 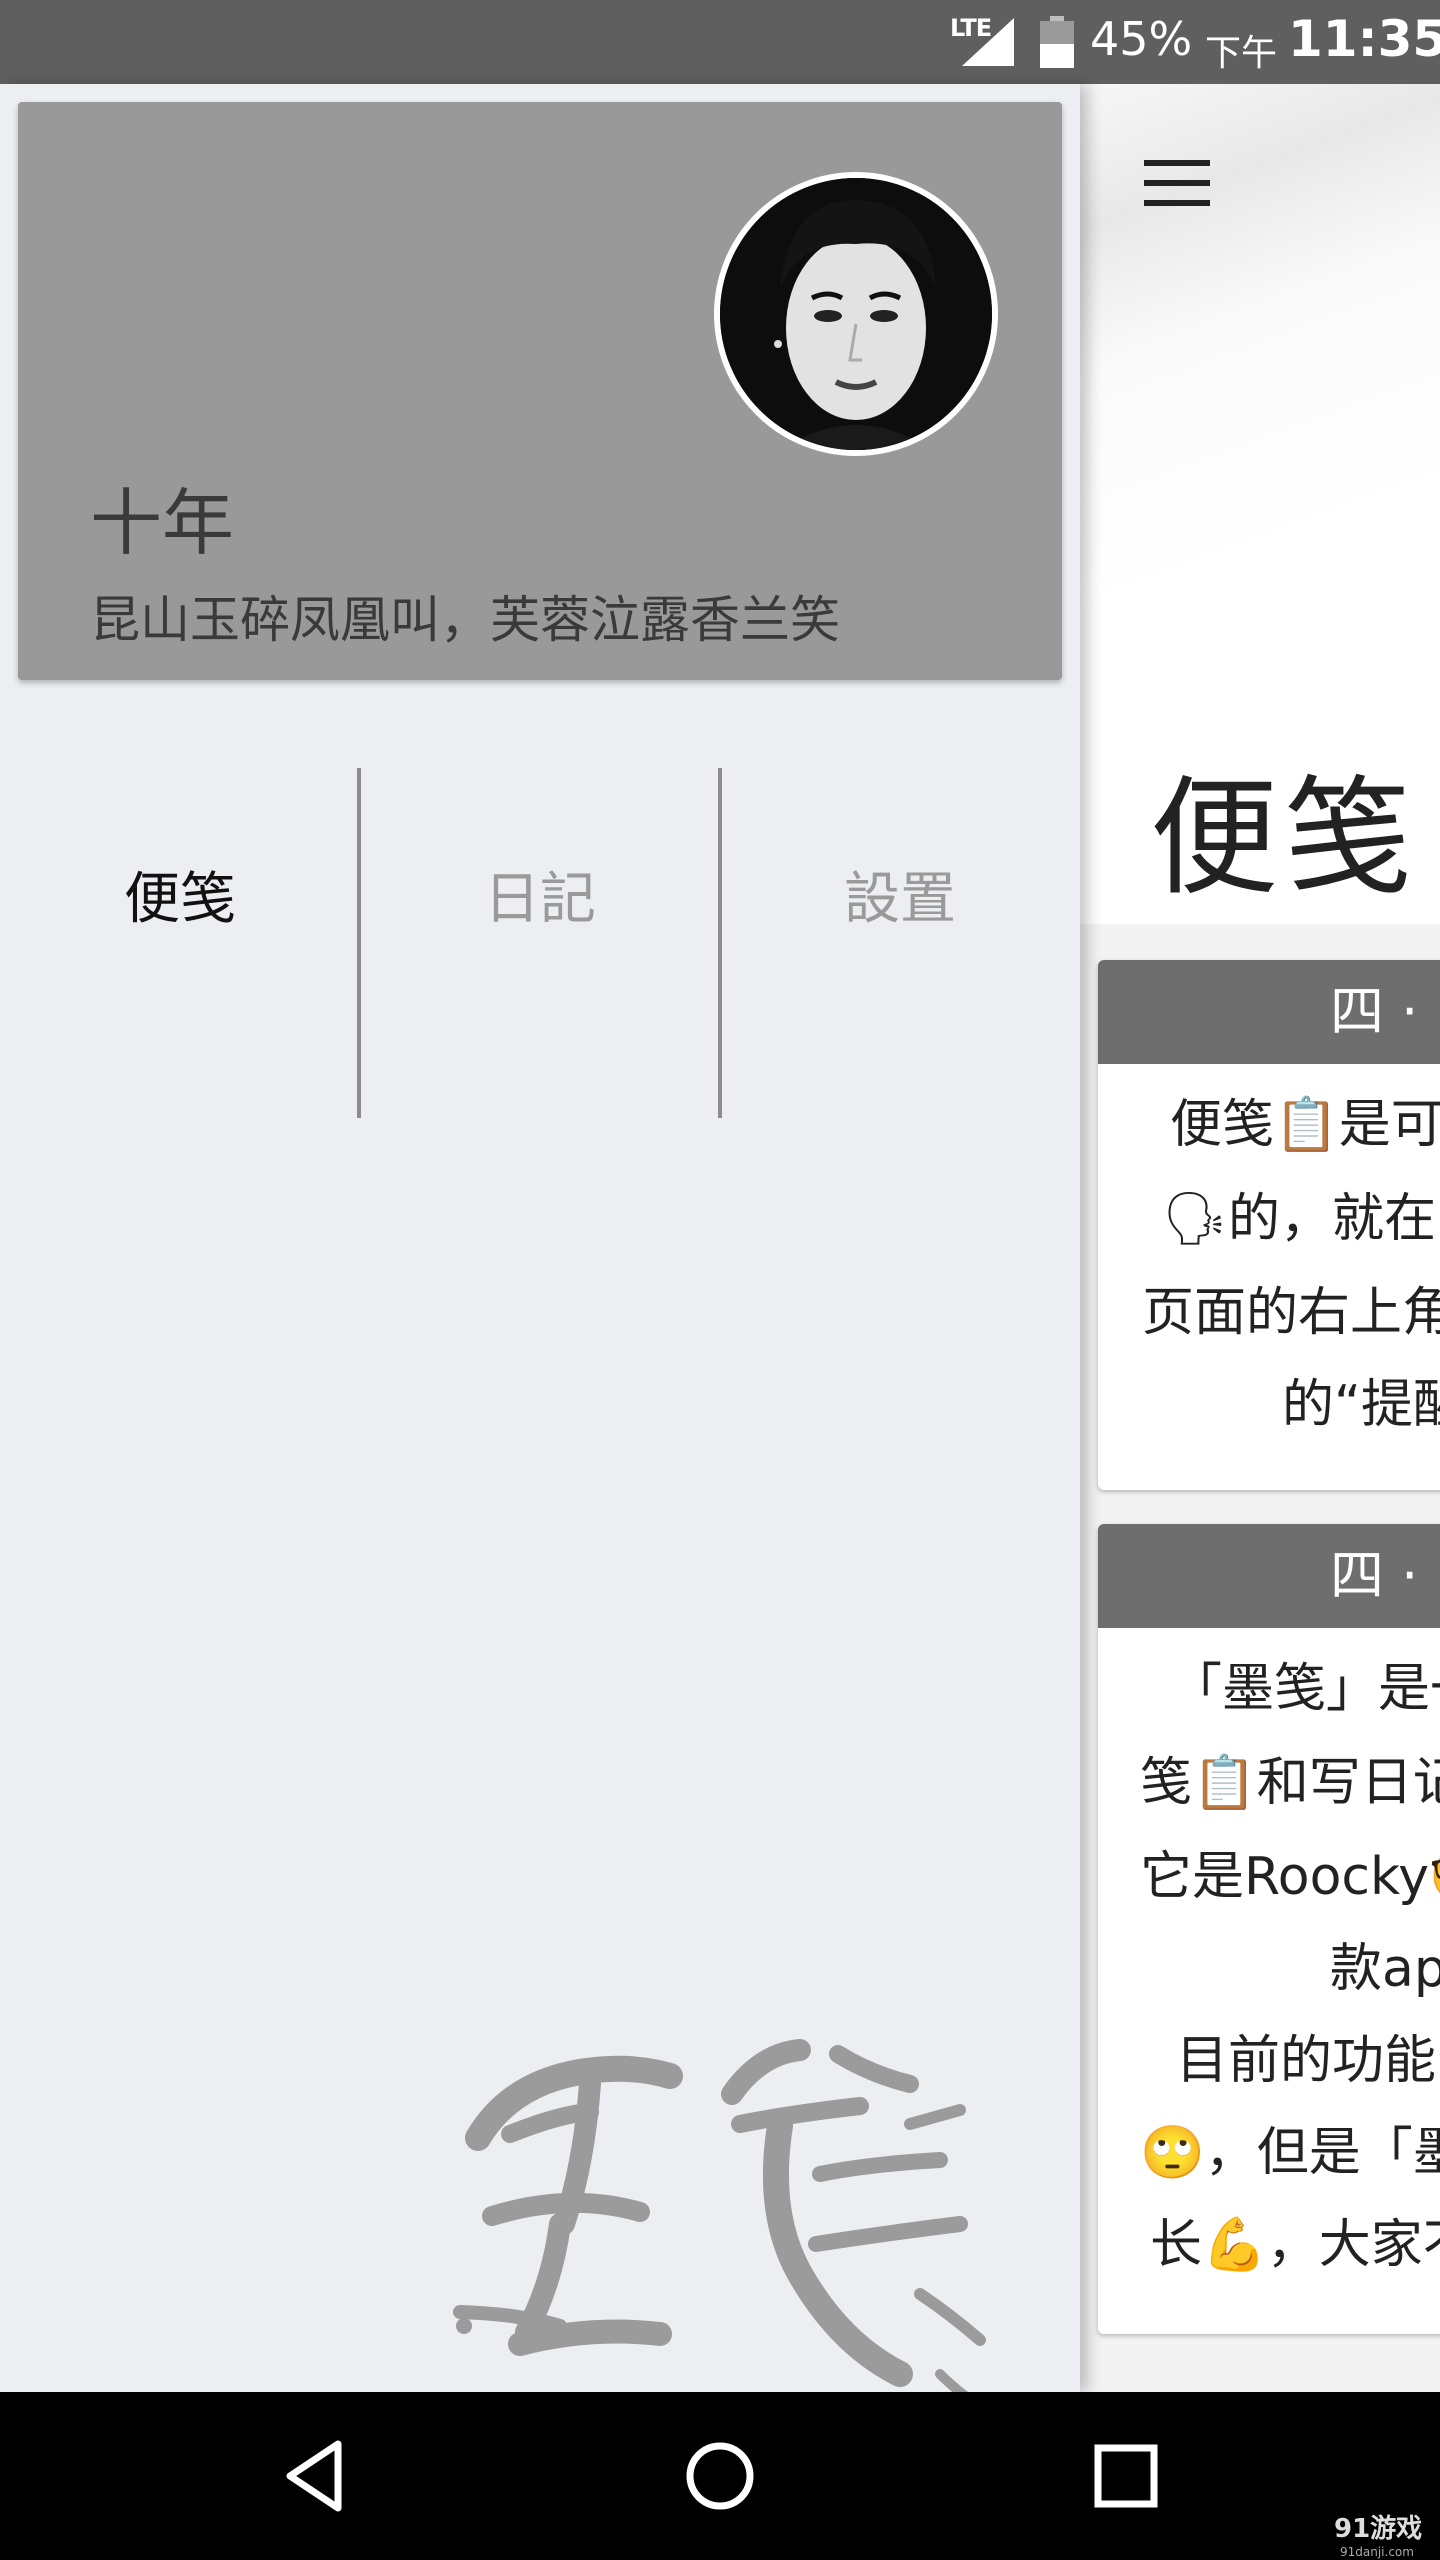 What do you see at coordinates (1057, 42) in the screenshot?
I see `battery-icon` at bounding box center [1057, 42].